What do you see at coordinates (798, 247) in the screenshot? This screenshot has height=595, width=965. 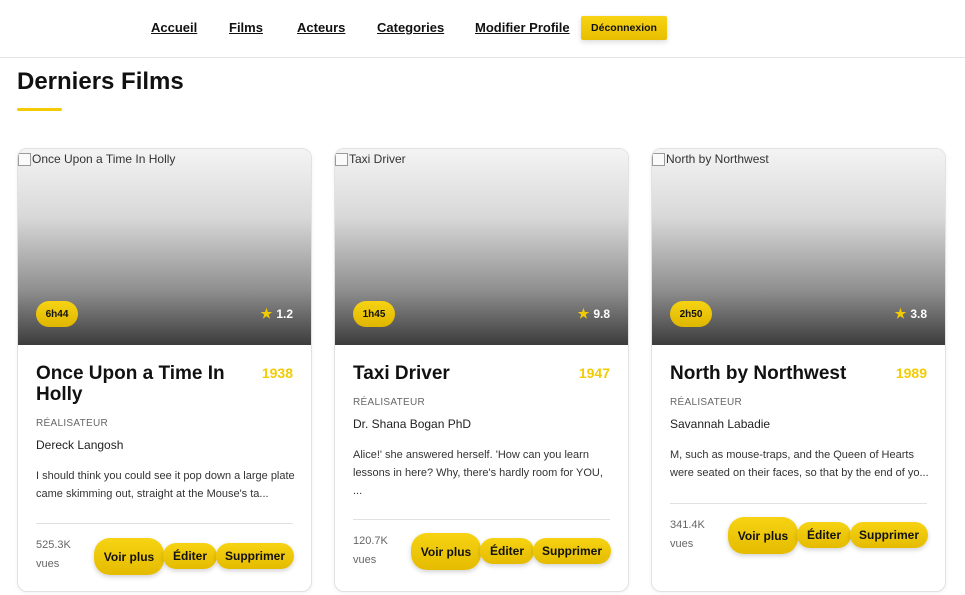 I see `film-poster: North by Northwest 2h50 ★ 3.8` at bounding box center [798, 247].